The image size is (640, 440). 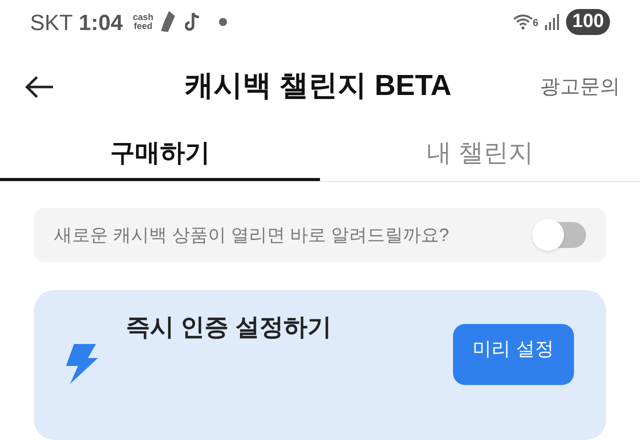 I want to click on ad-inquiry-link: 광고문의, so click(x=580, y=87).